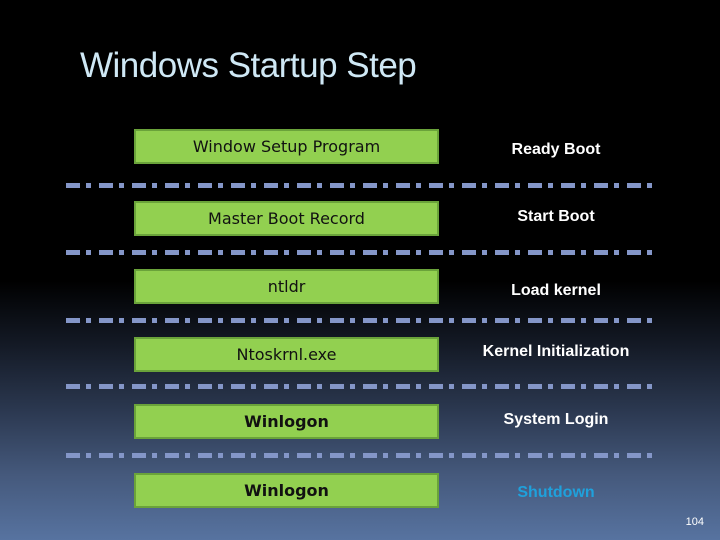 The height and width of the screenshot is (540, 720). Describe the element at coordinates (556, 492) in the screenshot. I see `phase-label-shutdown: Shutdown` at that location.